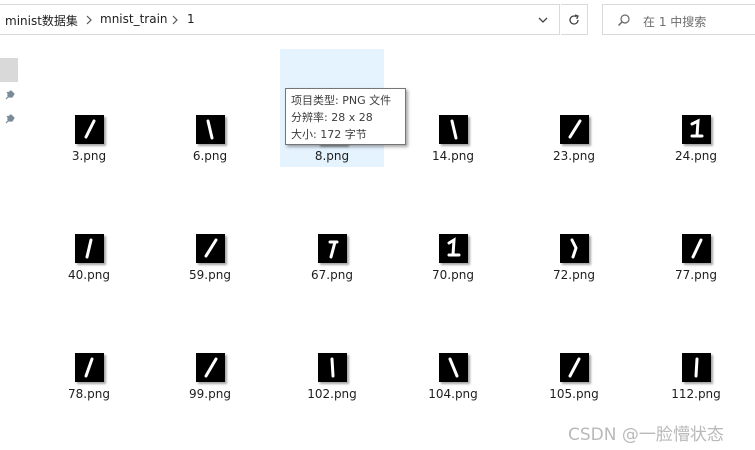 The image size is (755, 450). Describe the element at coordinates (10, 245) in the screenshot. I see `navigation-pane` at that location.